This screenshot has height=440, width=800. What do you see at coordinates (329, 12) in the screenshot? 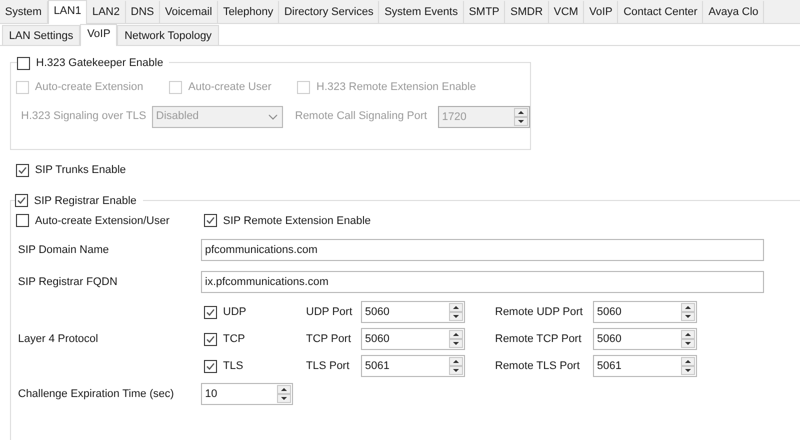
I see `tab: Directory Services` at bounding box center [329, 12].